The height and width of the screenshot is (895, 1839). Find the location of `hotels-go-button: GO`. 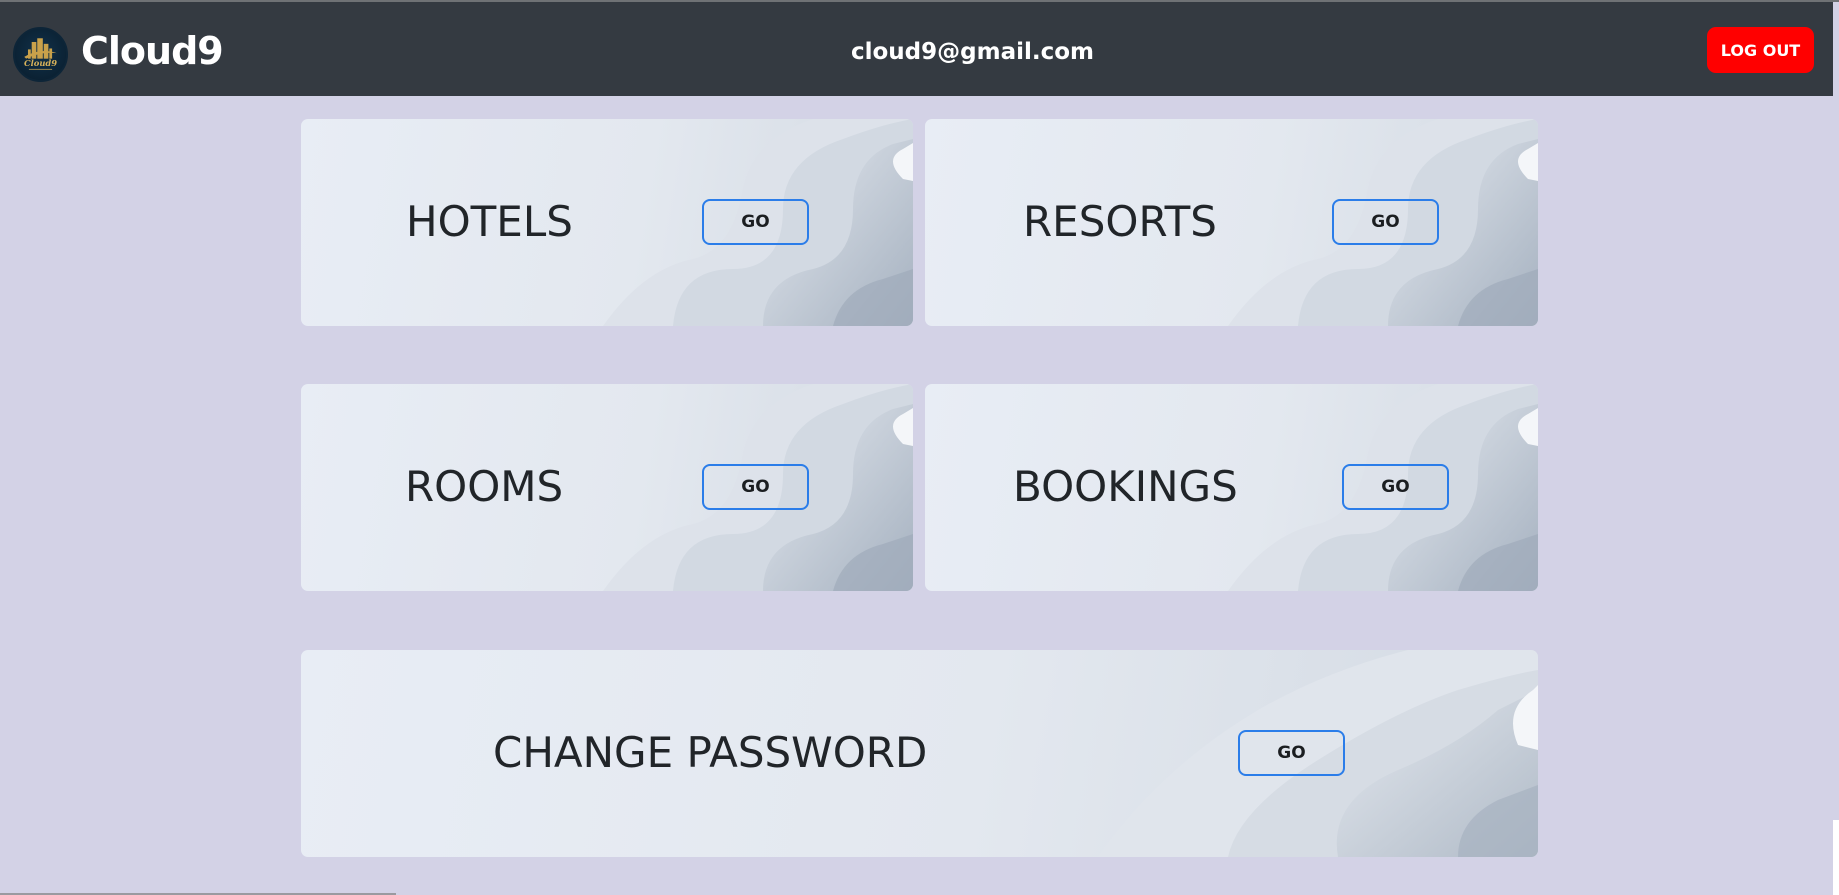

hotels-go-button: GO is located at coordinates (755, 222).